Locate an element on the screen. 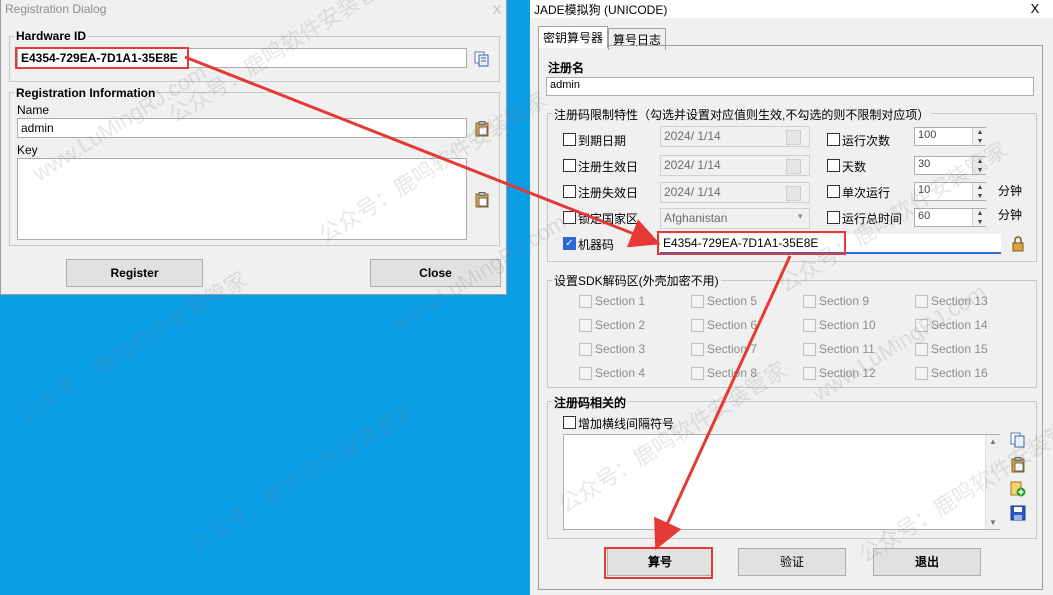 The height and width of the screenshot is (595, 1053). arrow-machine-to-calc is located at coordinates (723, 403).